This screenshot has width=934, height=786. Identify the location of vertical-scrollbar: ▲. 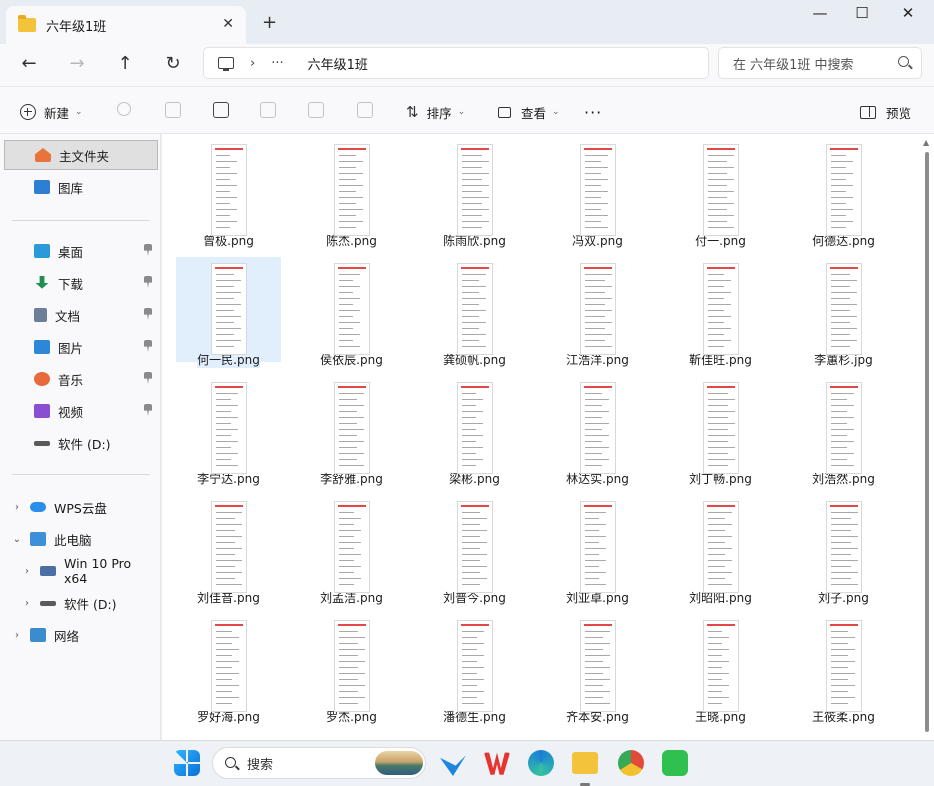
(927, 437).